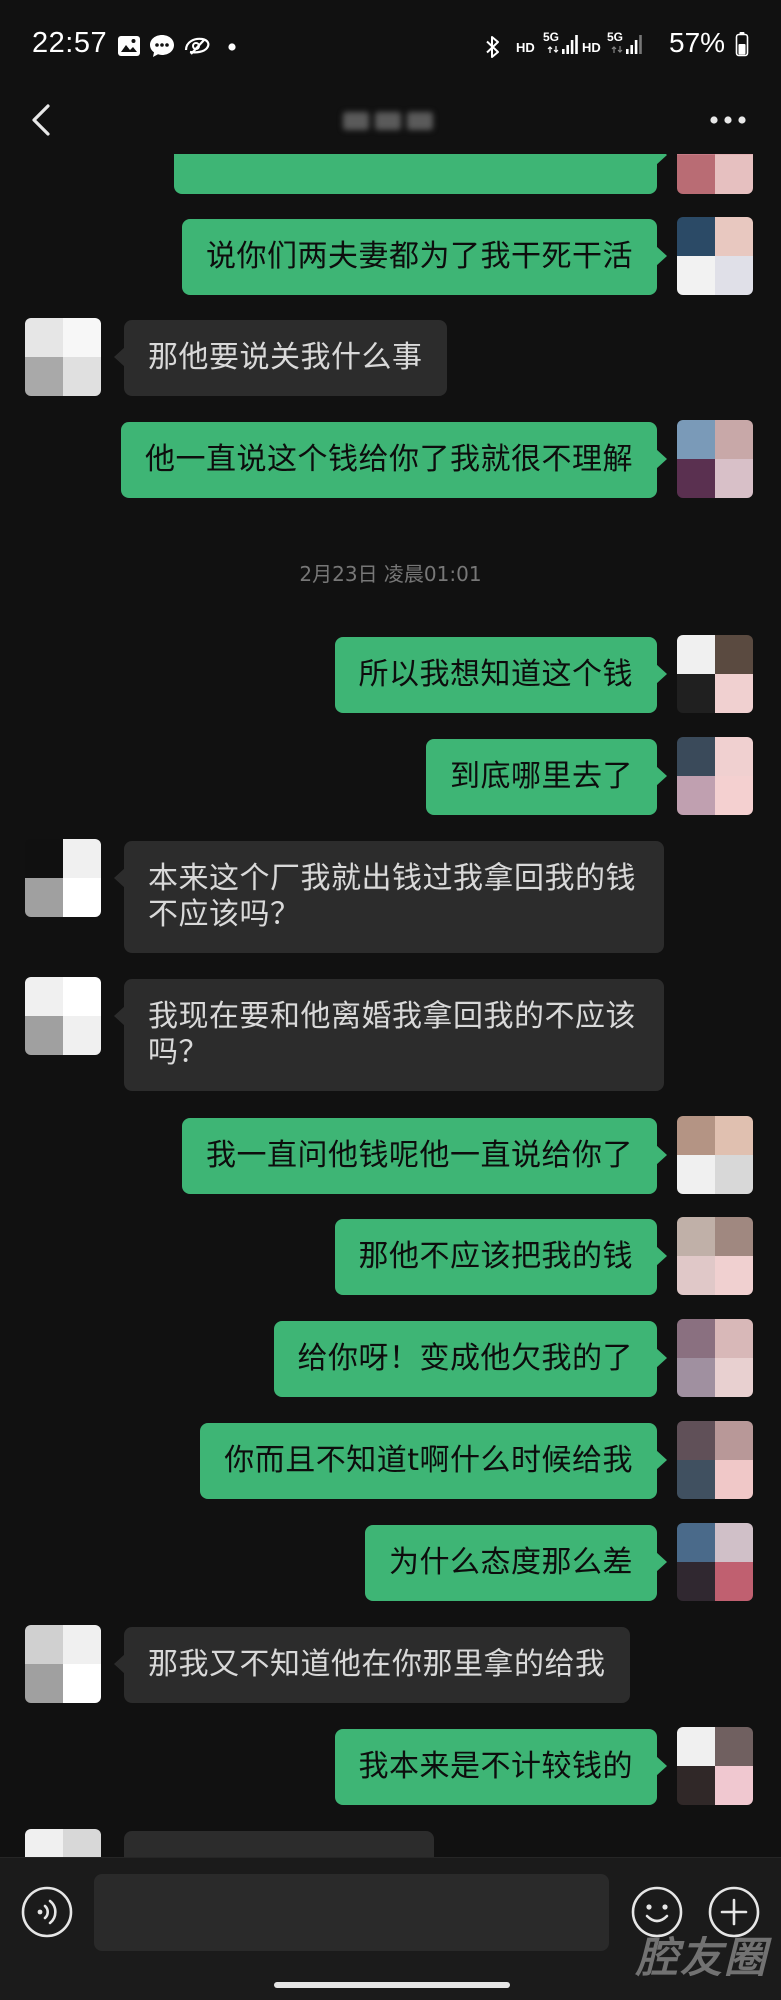 The height and width of the screenshot is (2000, 781). Describe the element at coordinates (492, 47) in the screenshot. I see `bluetooth-icon` at that location.